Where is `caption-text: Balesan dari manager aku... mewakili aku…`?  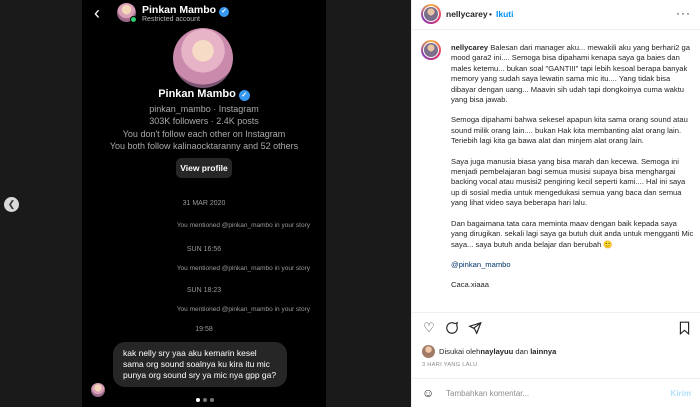 caption-text: Balesan dari manager aku... mewakili aku… is located at coordinates (570, 74).